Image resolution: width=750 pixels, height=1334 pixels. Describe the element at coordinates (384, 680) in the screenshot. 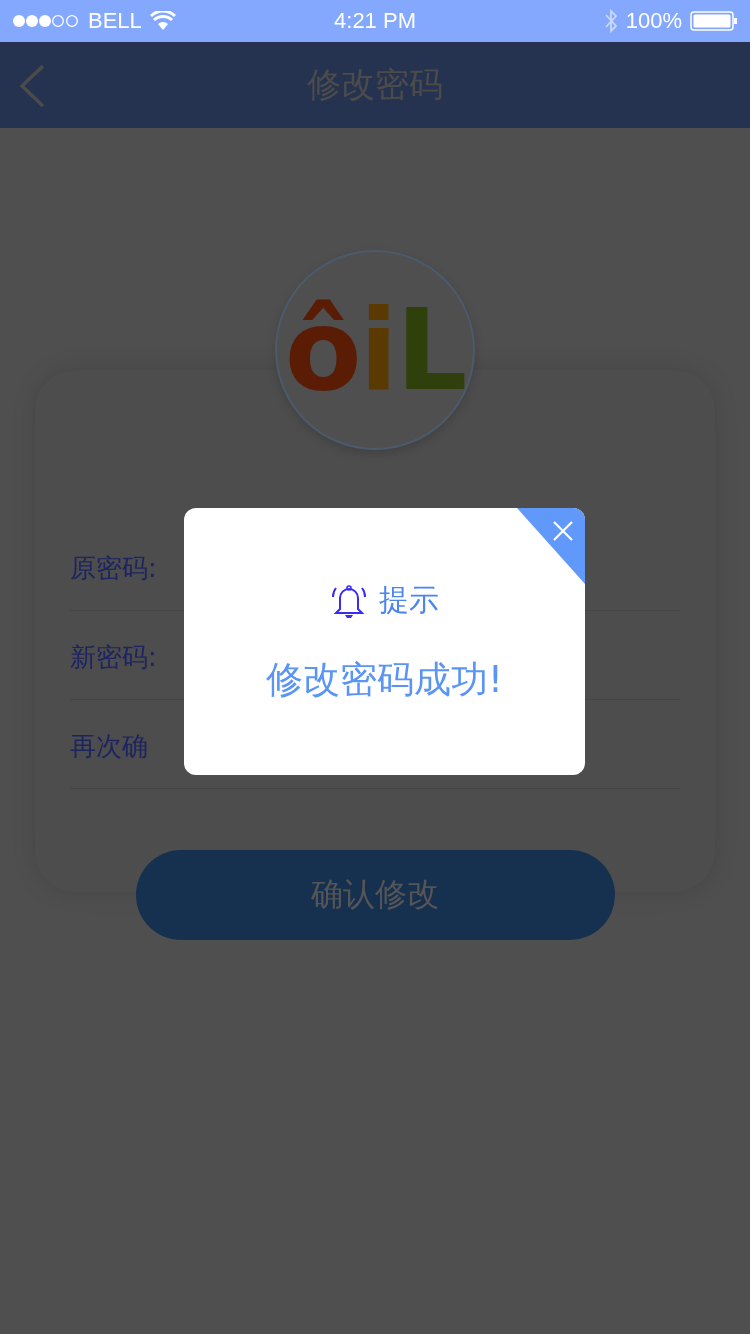

I see `success-message: 修改密码成功!` at that location.